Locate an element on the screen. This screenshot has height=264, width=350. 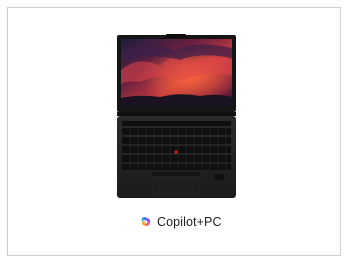
copilot-pc-brand: Copilot+PC is located at coordinates (181, 222).